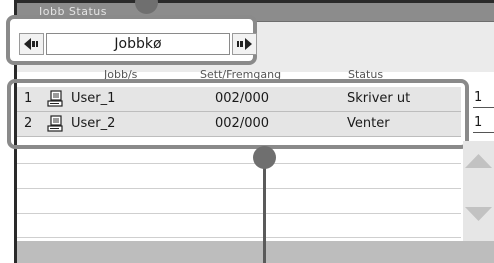 The image size is (494, 263). I want to click on scroll-down-button, so click(478, 215).